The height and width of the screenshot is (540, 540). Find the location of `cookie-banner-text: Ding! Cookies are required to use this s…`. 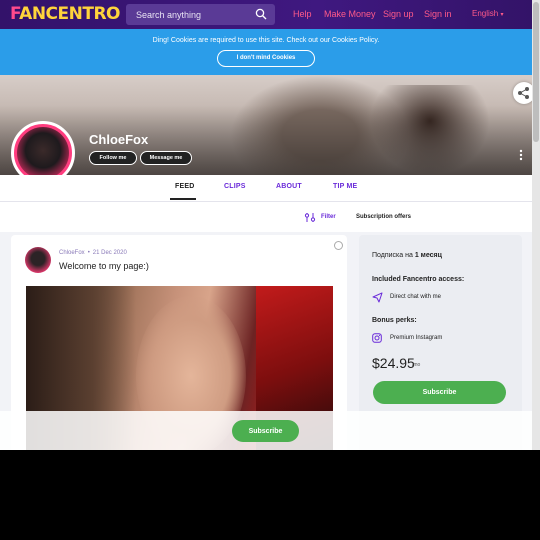

cookie-banner-text: Ding! Cookies are required to use this s… is located at coordinates (266, 40).